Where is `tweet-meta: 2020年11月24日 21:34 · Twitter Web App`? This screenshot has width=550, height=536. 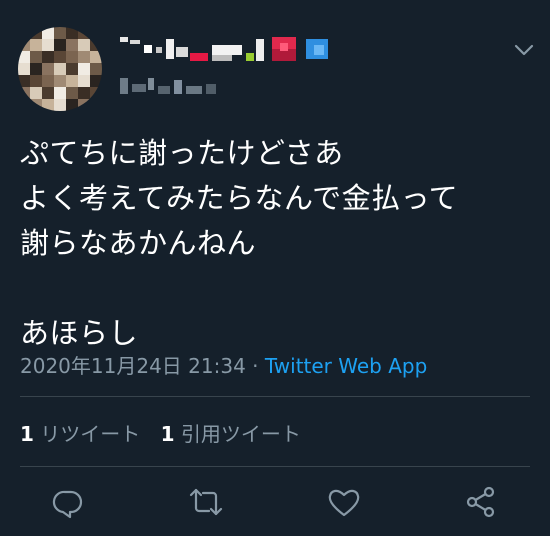
tweet-meta: 2020年11月24日 21:34 · Twitter Web App is located at coordinates (223, 364).